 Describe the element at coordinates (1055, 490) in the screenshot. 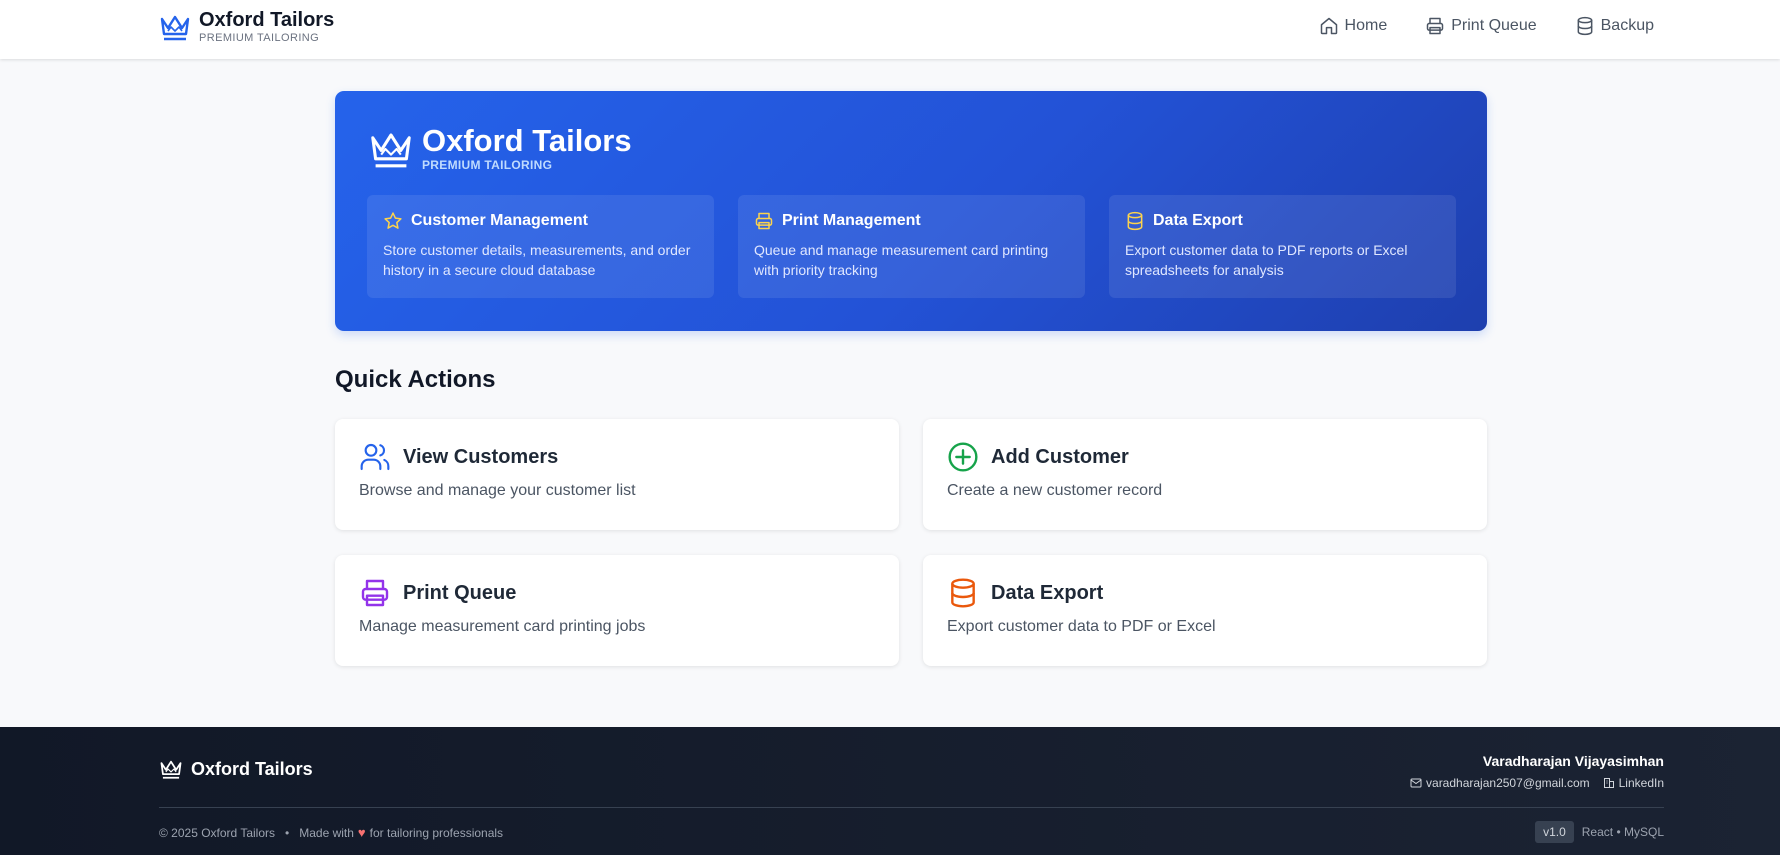

I see `card-description: Create a new customer record` at that location.